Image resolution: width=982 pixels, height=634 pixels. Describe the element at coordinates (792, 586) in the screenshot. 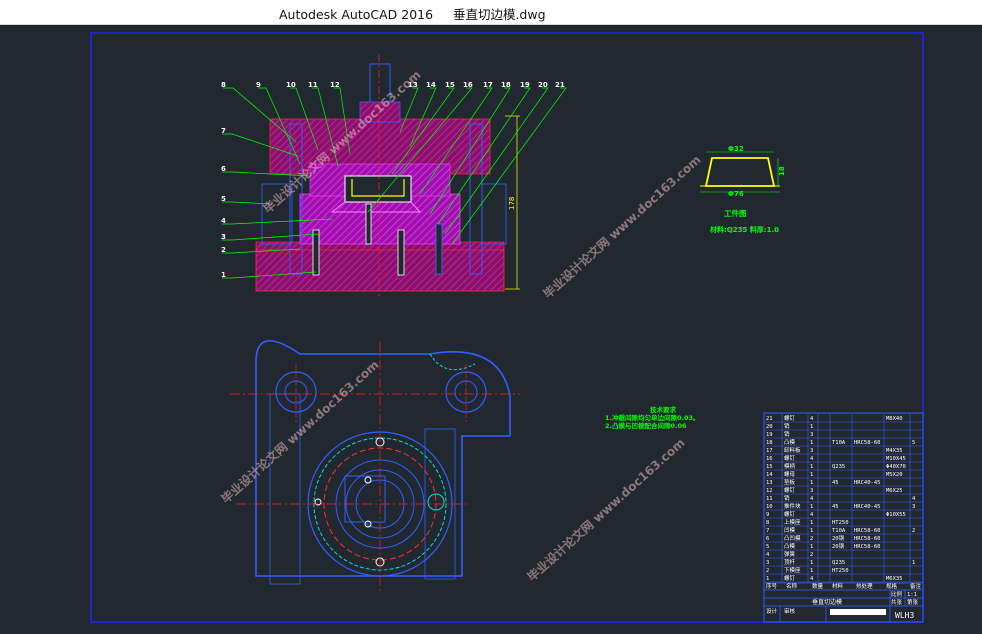

I see `svg-text: 名称` at that location.